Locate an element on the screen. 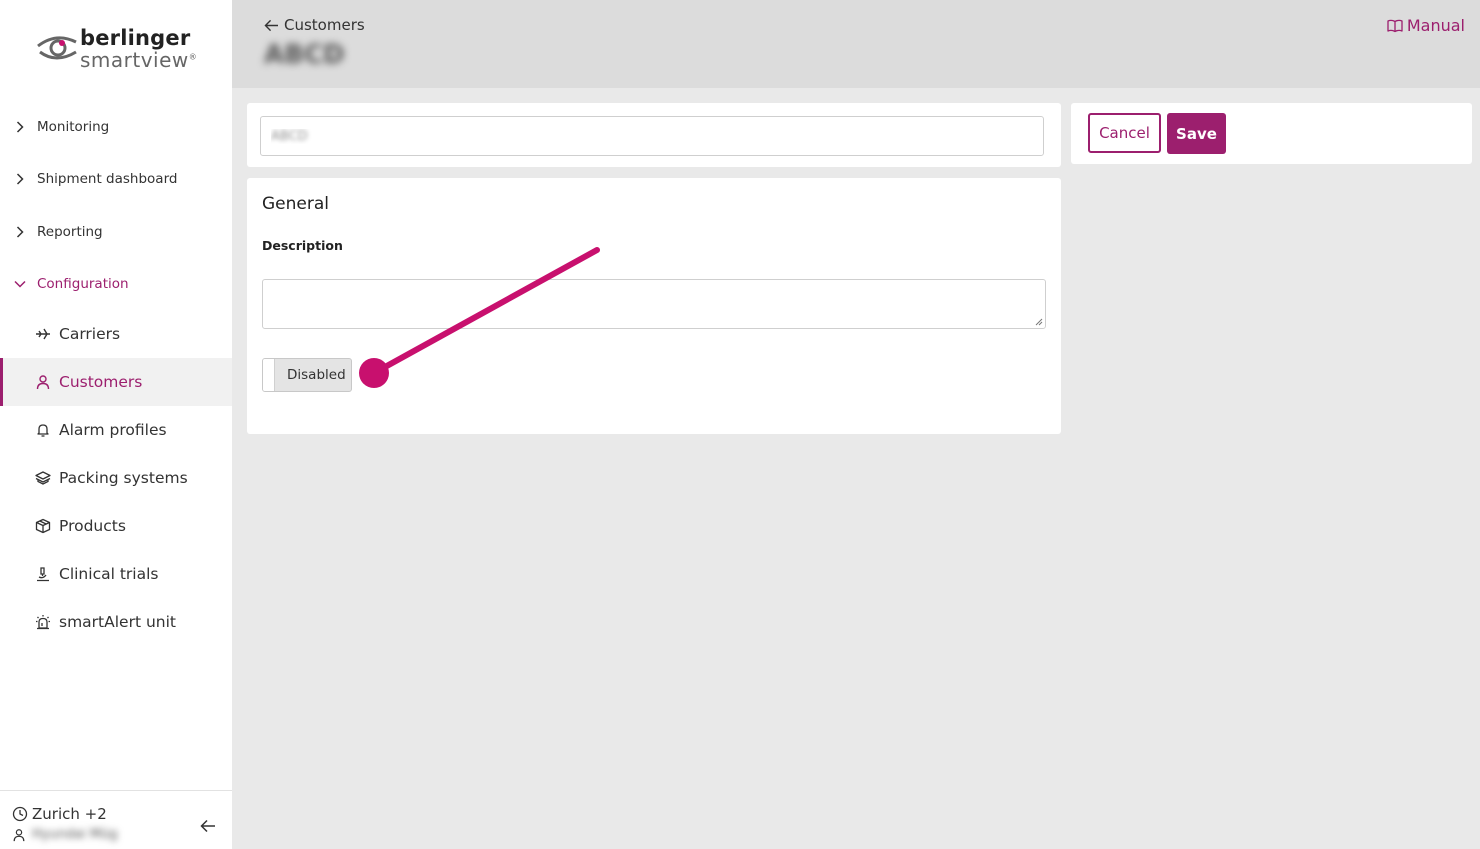 This screenshot has width=1480, height=849. chevron-down-icon is located at coordinates (20, 284).